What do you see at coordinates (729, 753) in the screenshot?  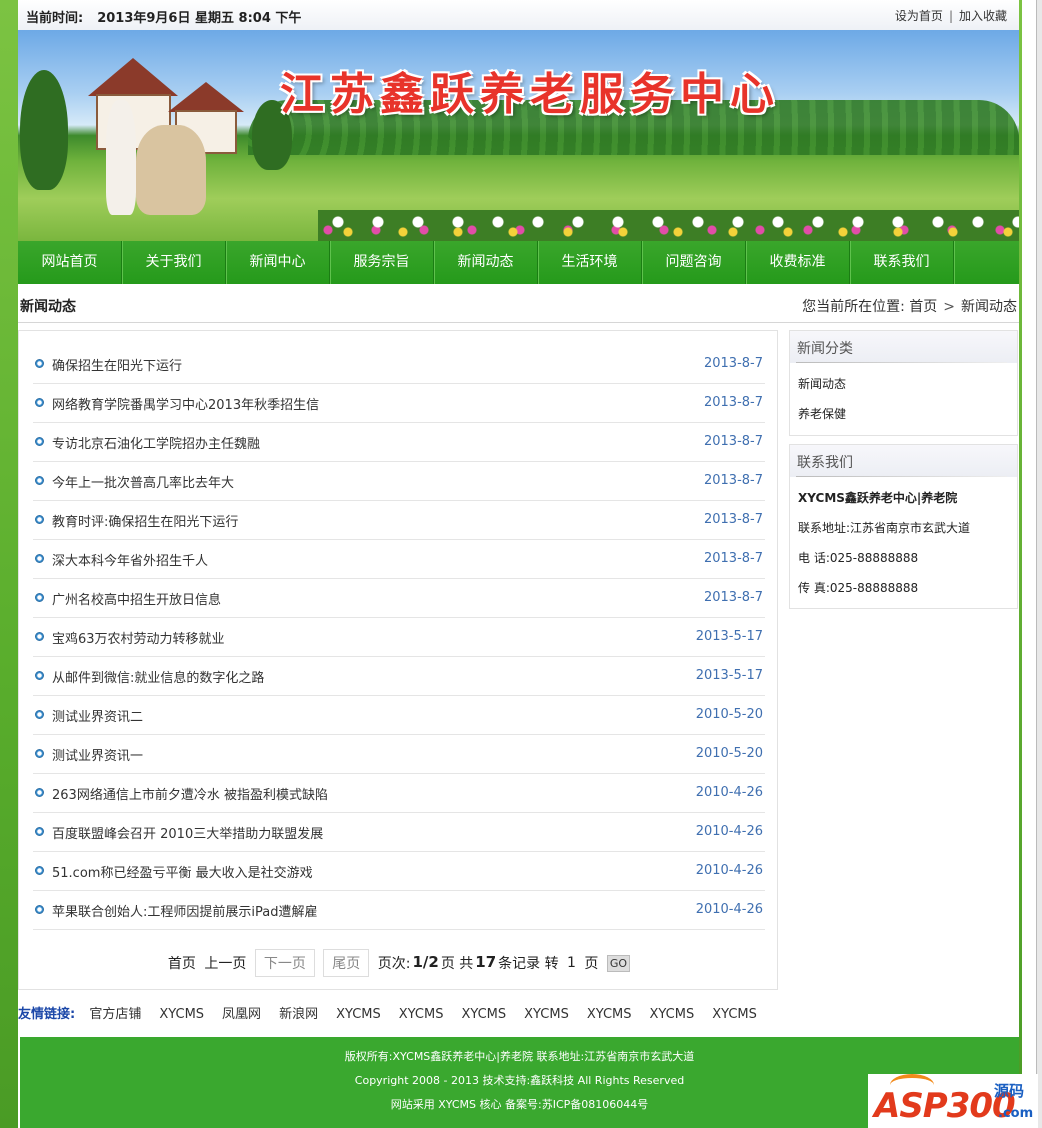 I see `news-date: 2010-5-20` at bounding box center [729, 753].